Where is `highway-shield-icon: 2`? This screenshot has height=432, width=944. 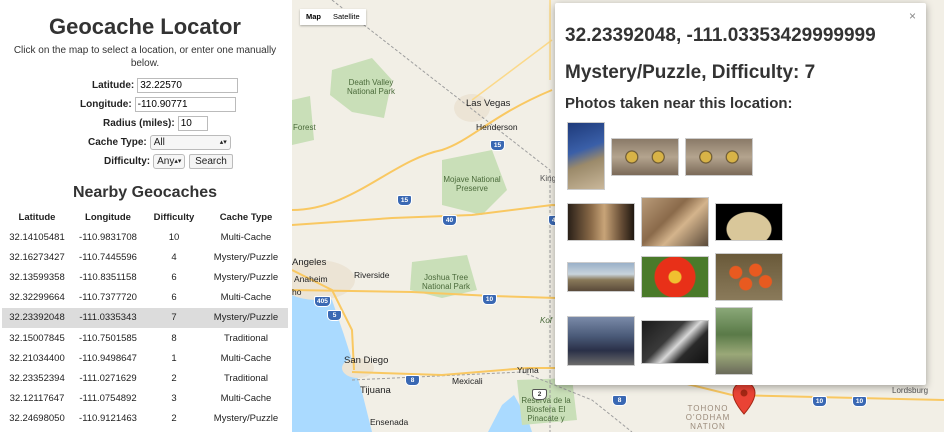
highway-shield-icon: 2 is located at coordinates (539, 394).